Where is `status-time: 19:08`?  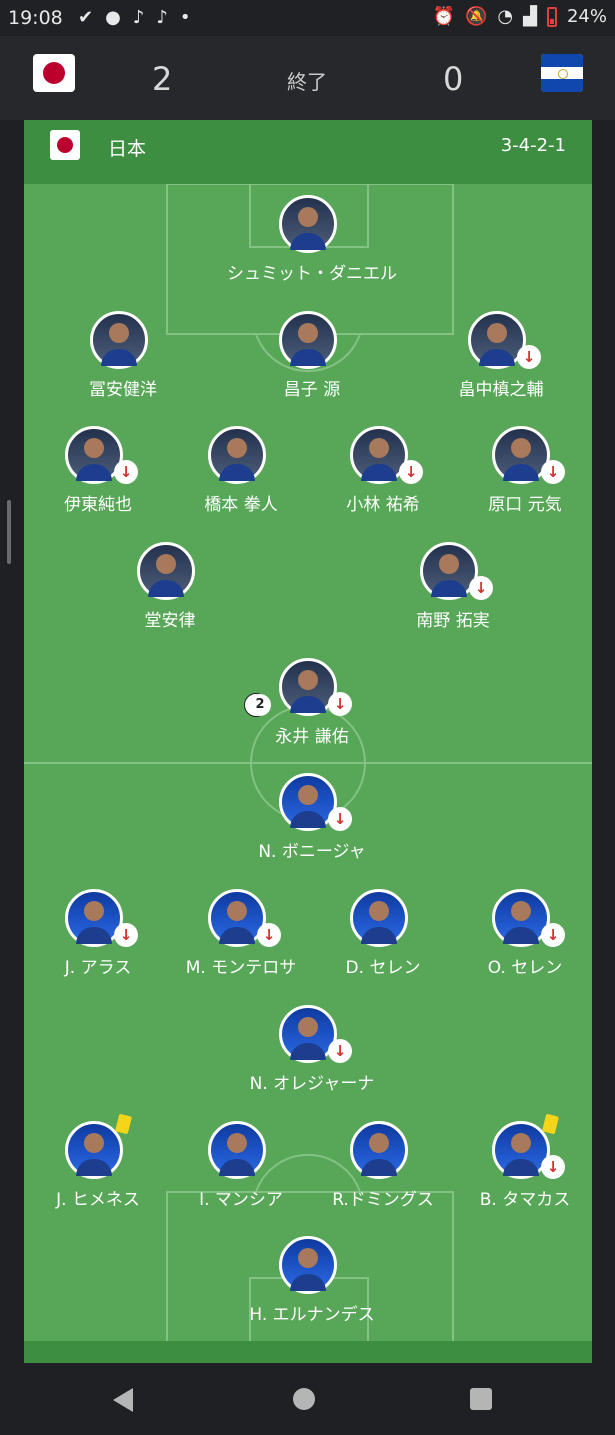
status-time: 19:08 is located at coordinates (35, 18).